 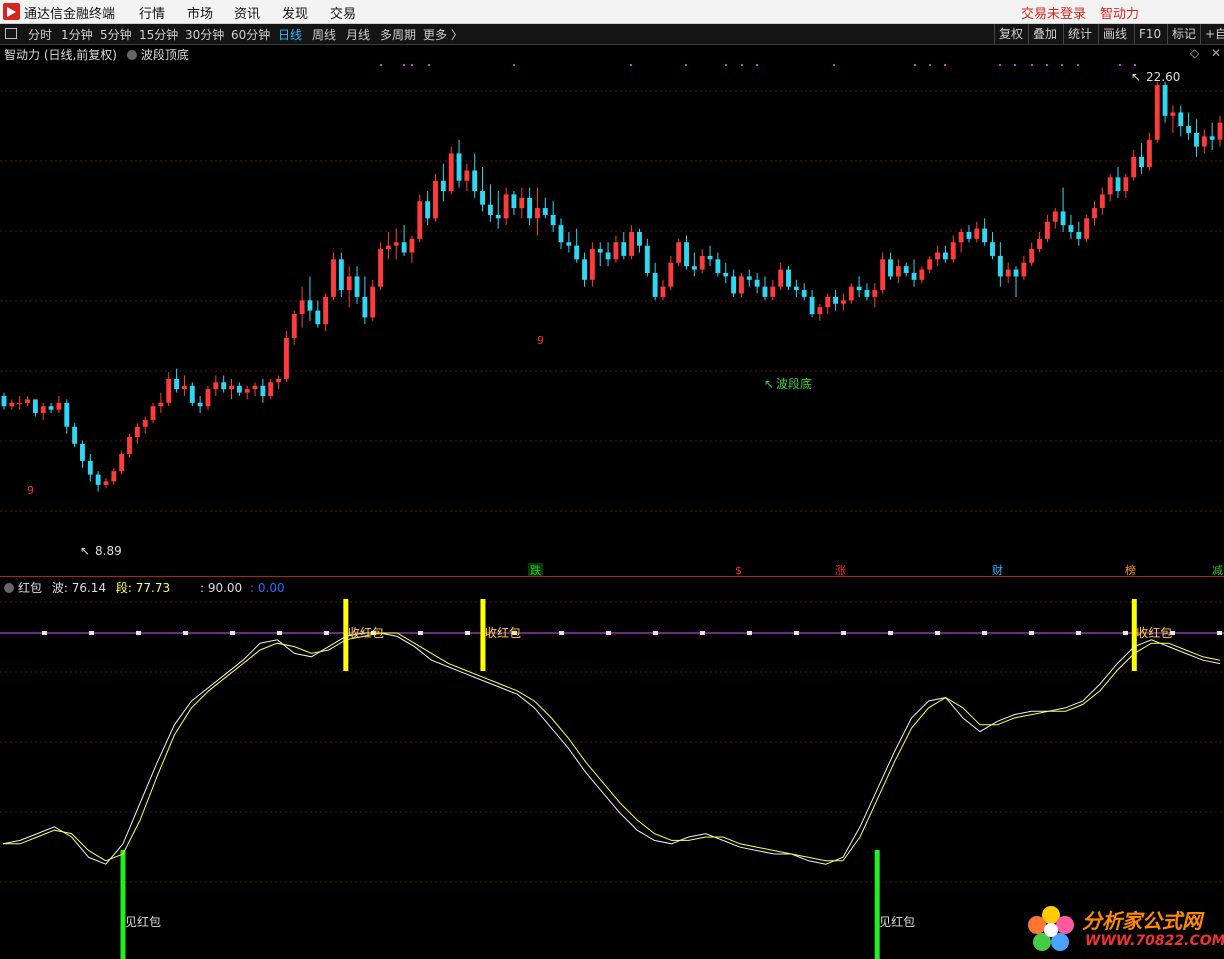 I want to click on tab-period-60min: 60分钟, so click(x=250, y=34).